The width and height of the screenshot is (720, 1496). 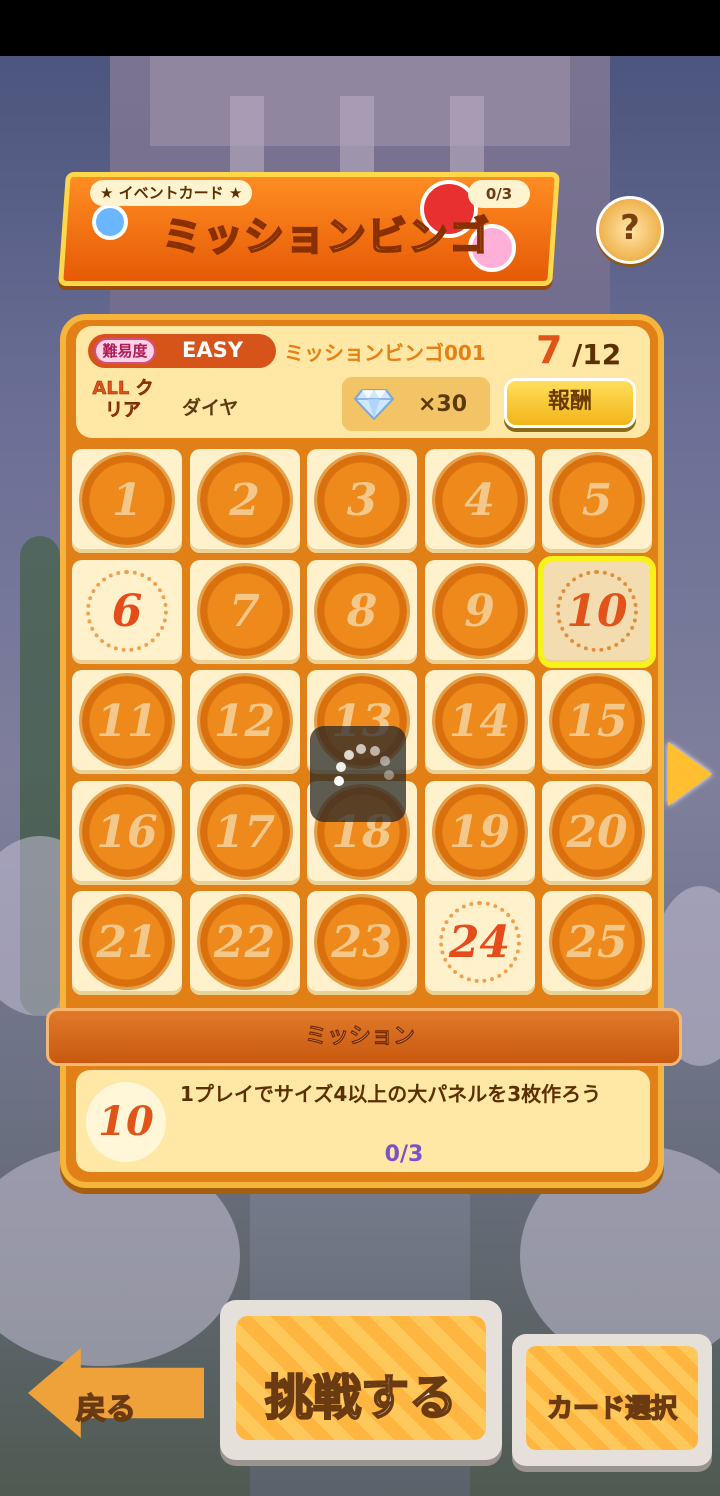 I want to click on bingo-cell-number: 23, so click(x=362, y=942).